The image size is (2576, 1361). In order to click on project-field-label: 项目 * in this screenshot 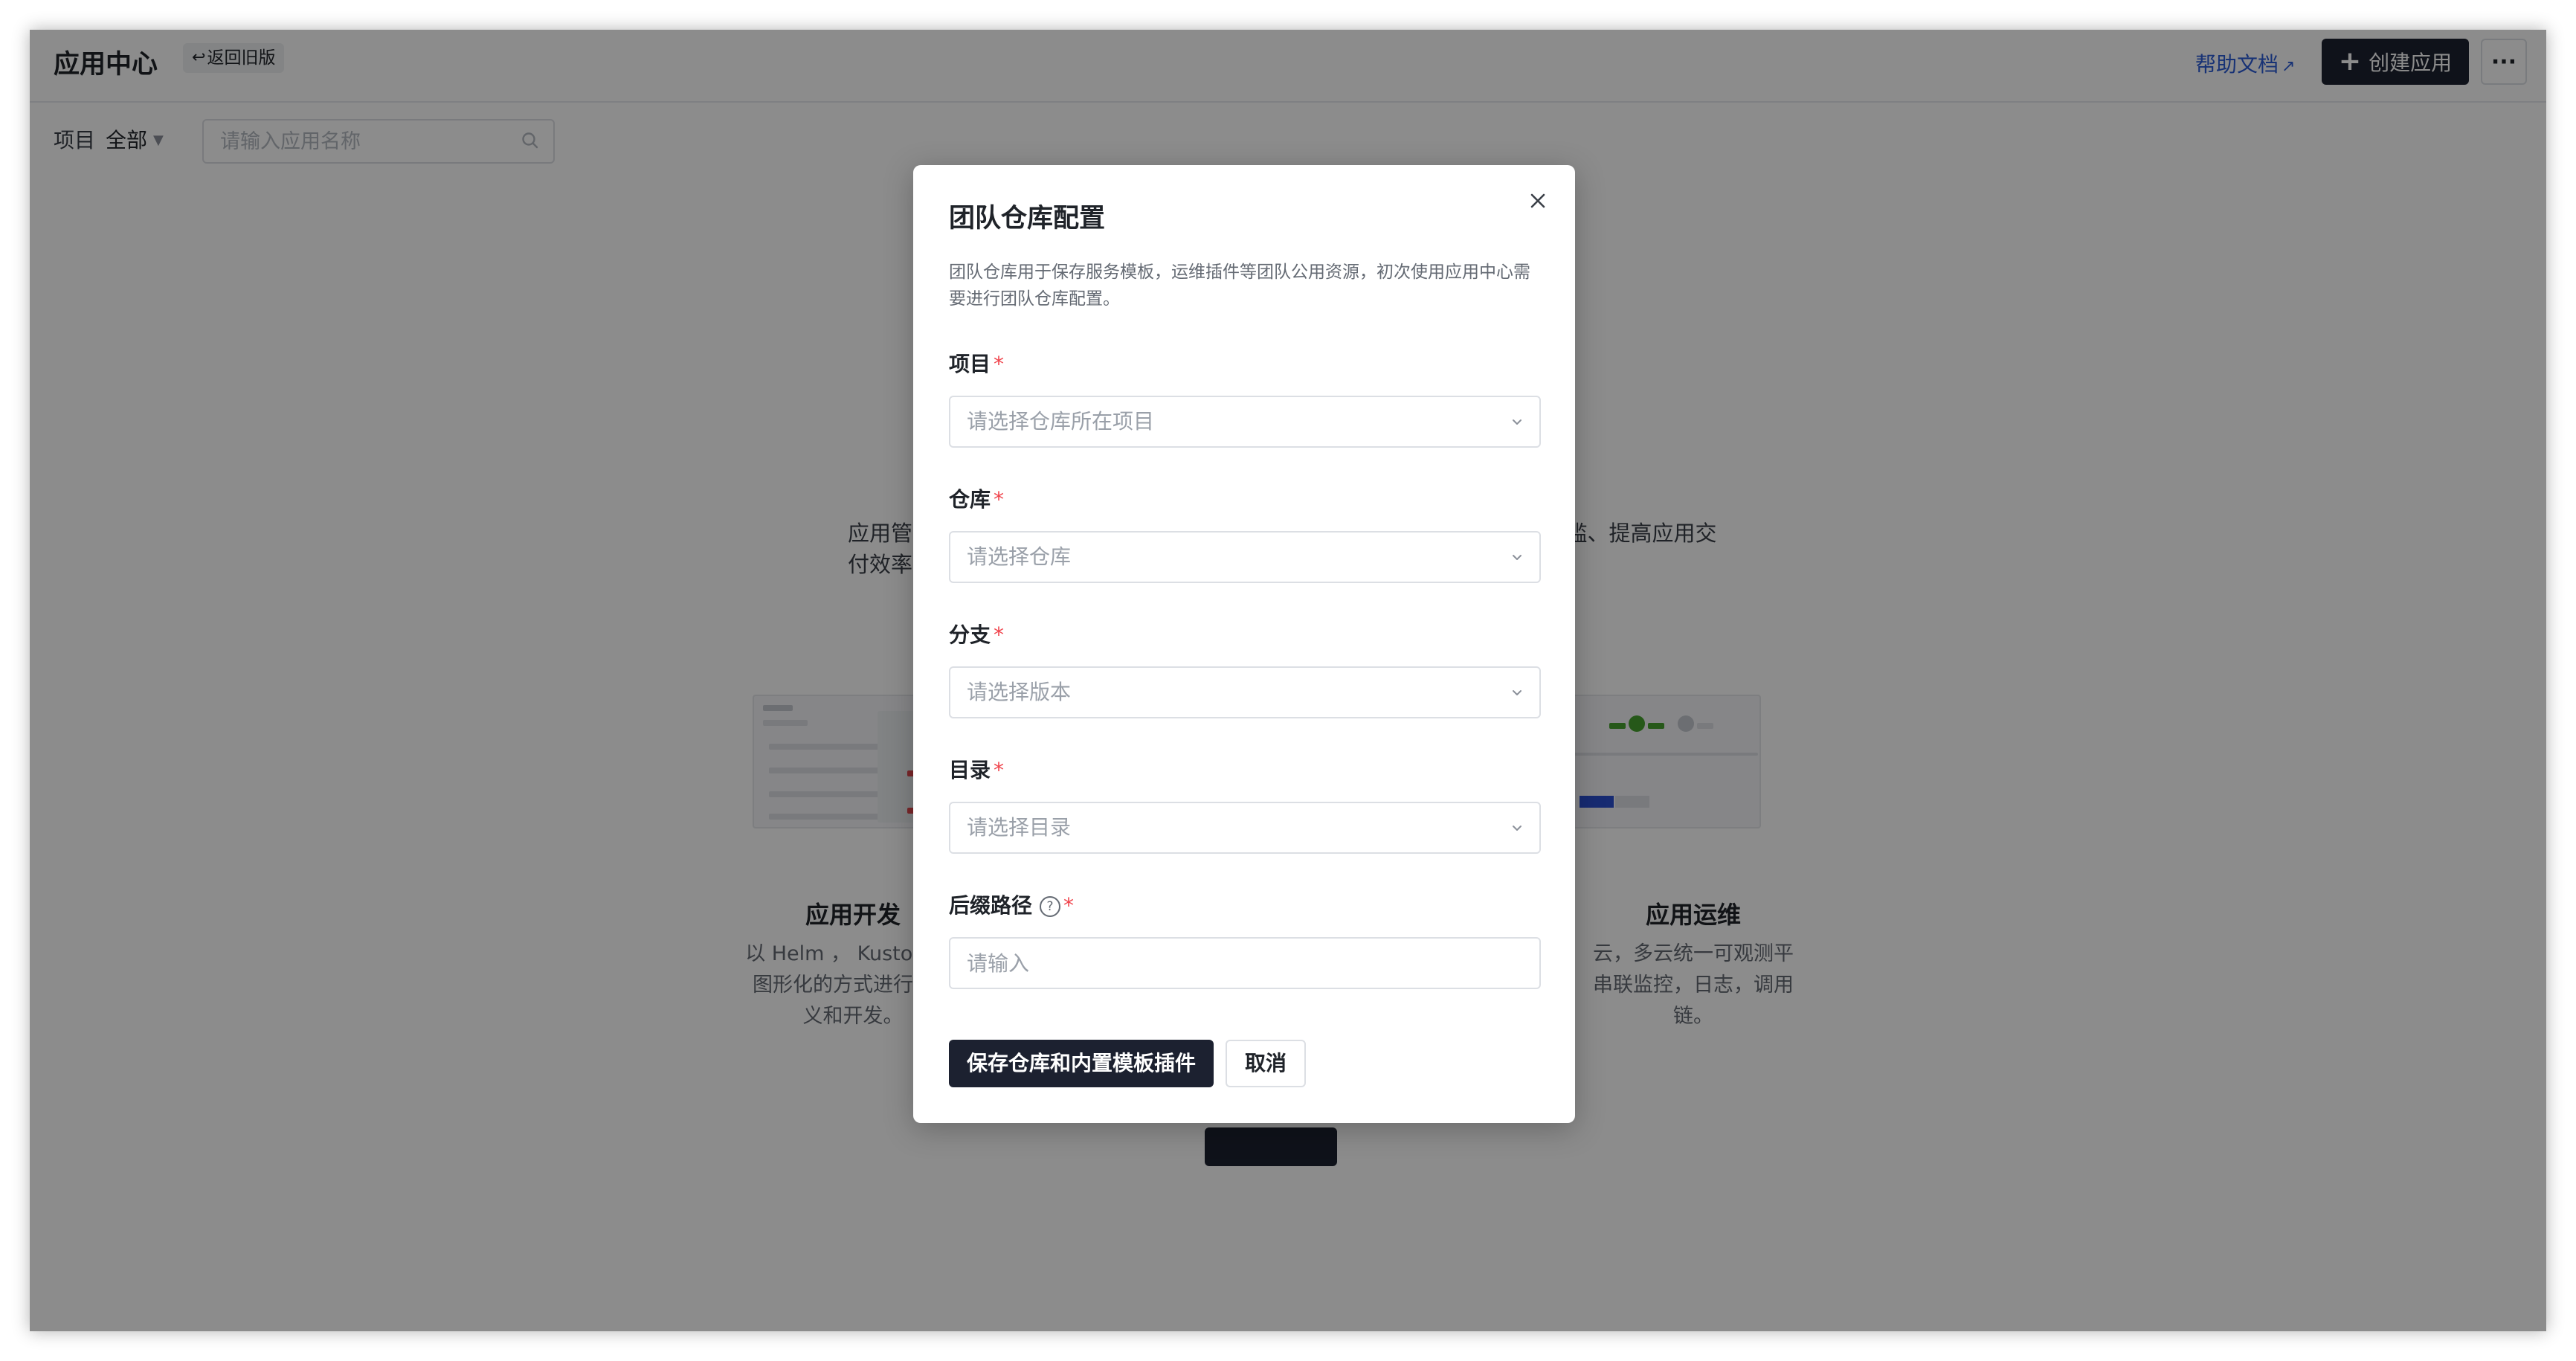, I will do `click(976, 365)`.